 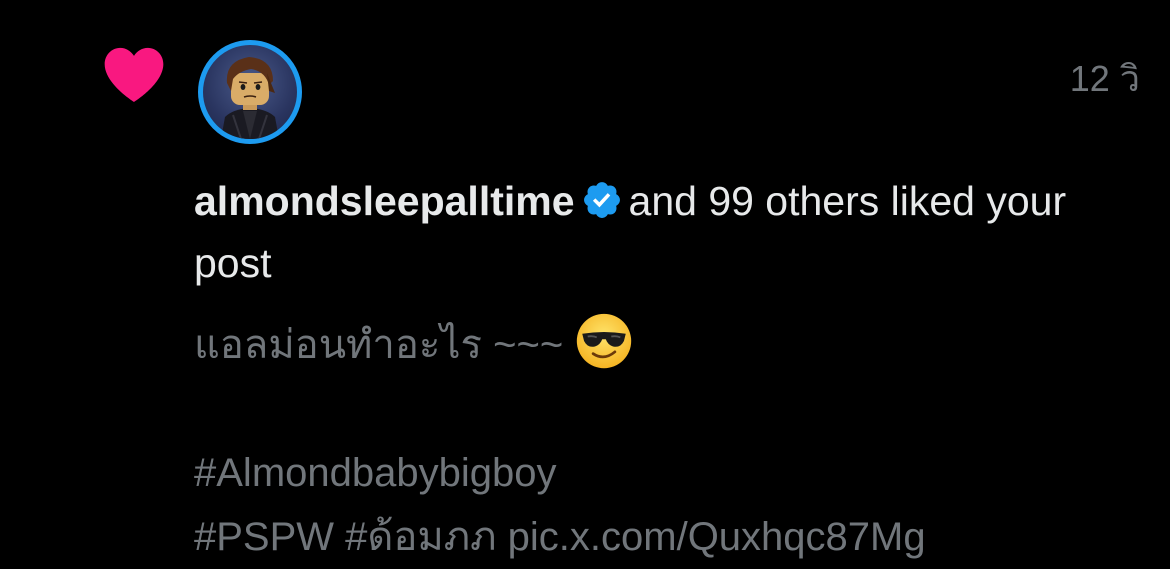 What do you see at coordinates (264, 537) in the screenshot?
I see `hashtag-link: #PSPW` at bounding box center [264, 537].